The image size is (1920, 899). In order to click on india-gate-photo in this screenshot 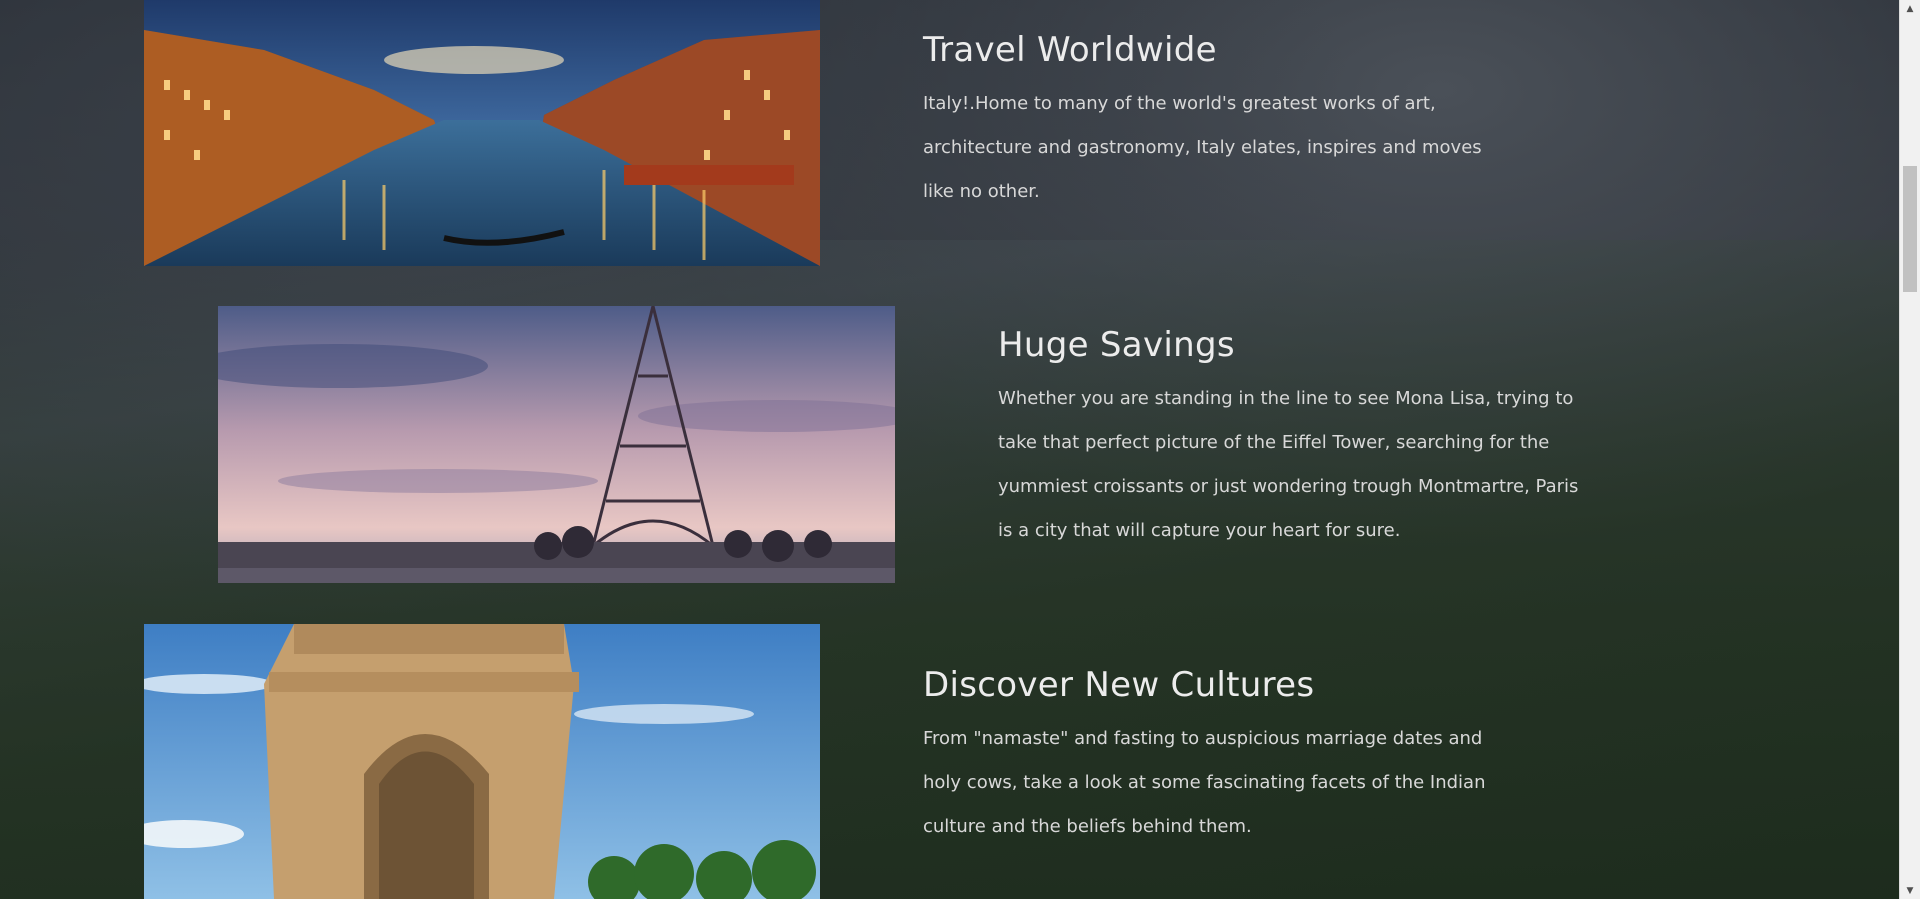, I will do `click(482, 761)`.